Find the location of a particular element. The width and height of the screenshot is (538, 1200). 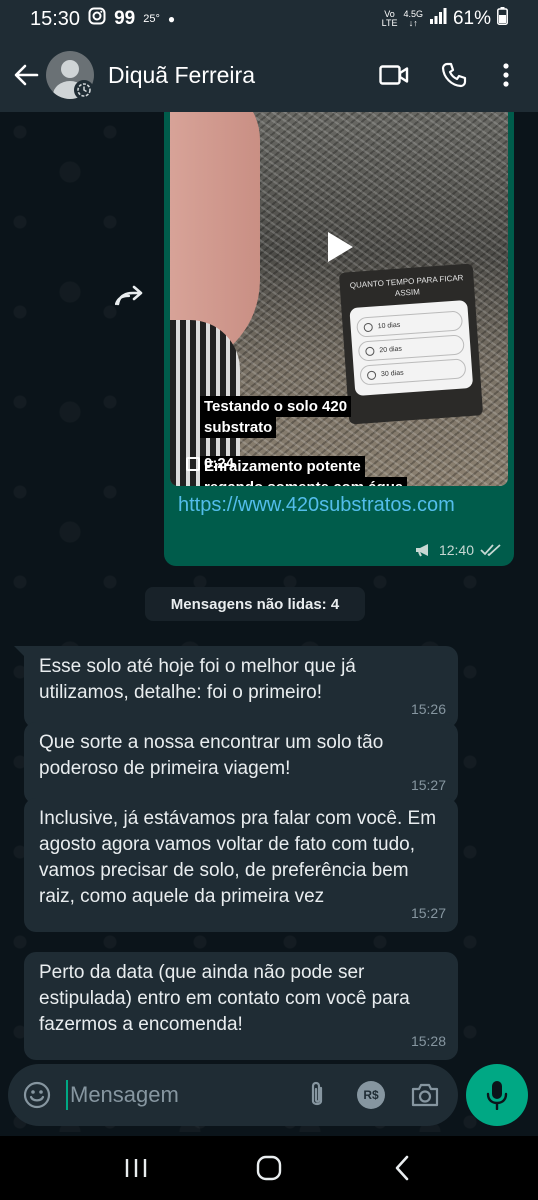

network-indicator: 4.5G ↓↑ is located at coordinates (413, 18).